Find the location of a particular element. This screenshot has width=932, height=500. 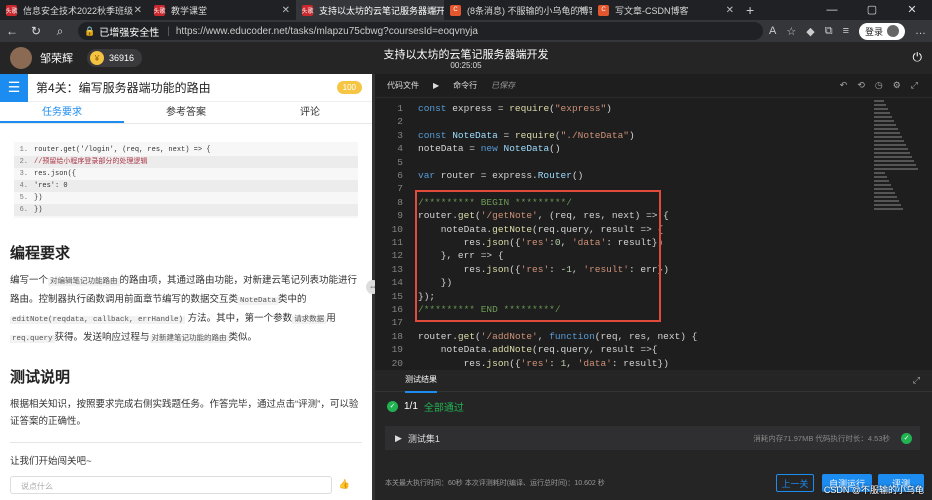

new-tab-button: + is located at coordinates (750, 10).